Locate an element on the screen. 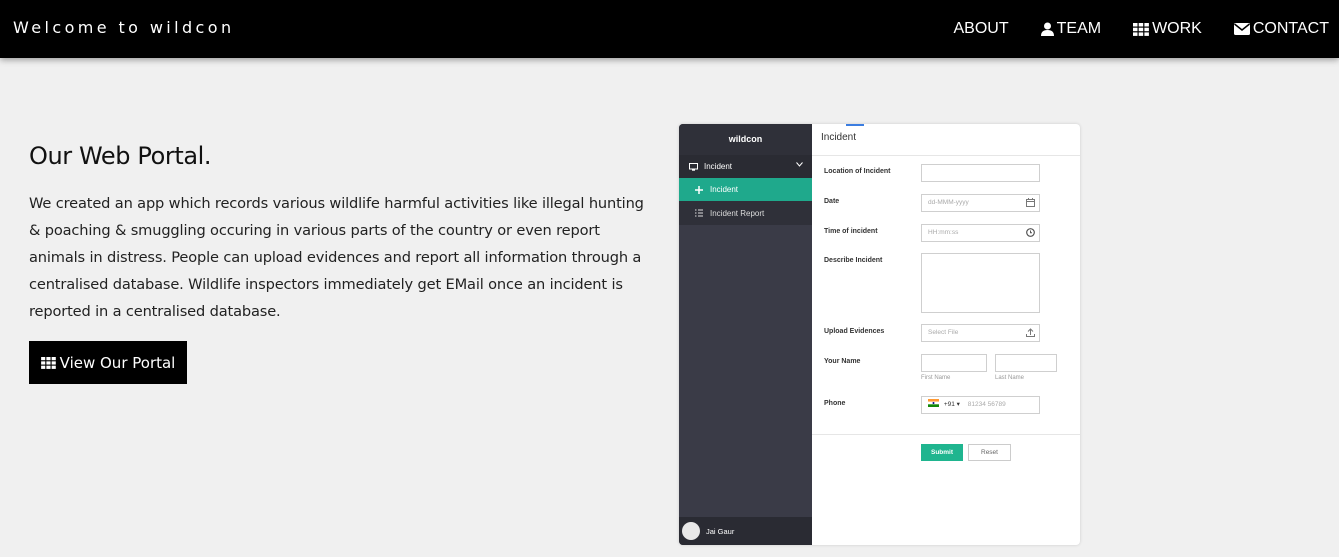 This screenshot has width=1339, height=557. phone-placeholder: 81234 56789 is located at coordinates (986, 404).